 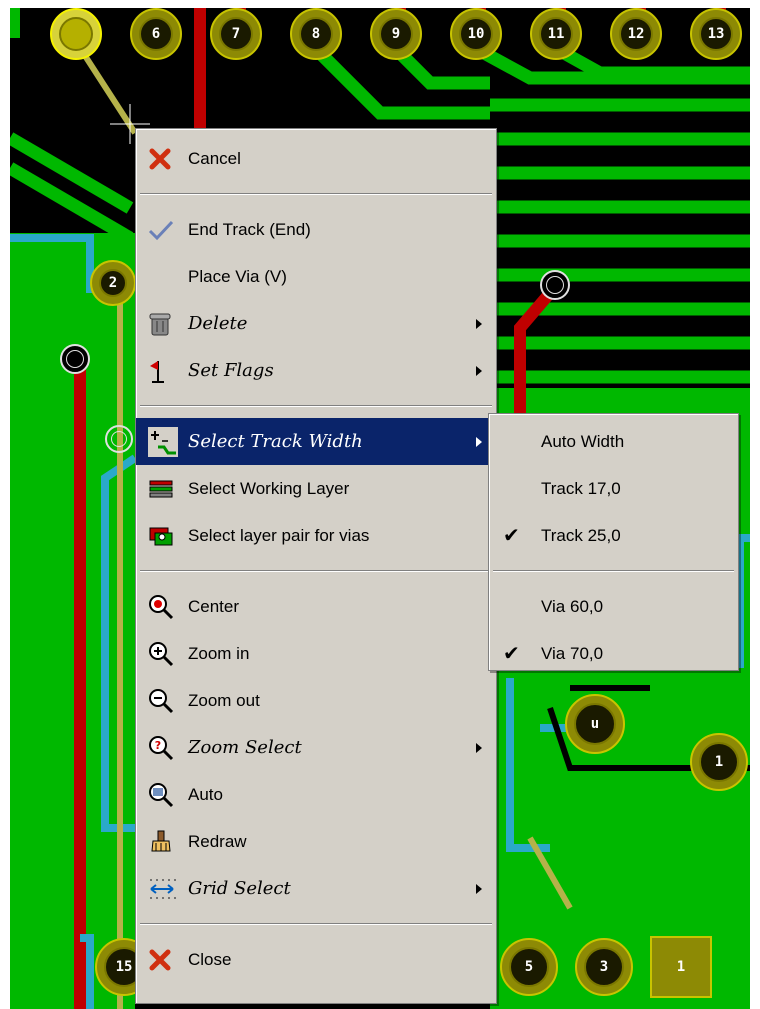 I want to click on submenu-item-auto-width: Auto Width, so click(x=613, y=441).